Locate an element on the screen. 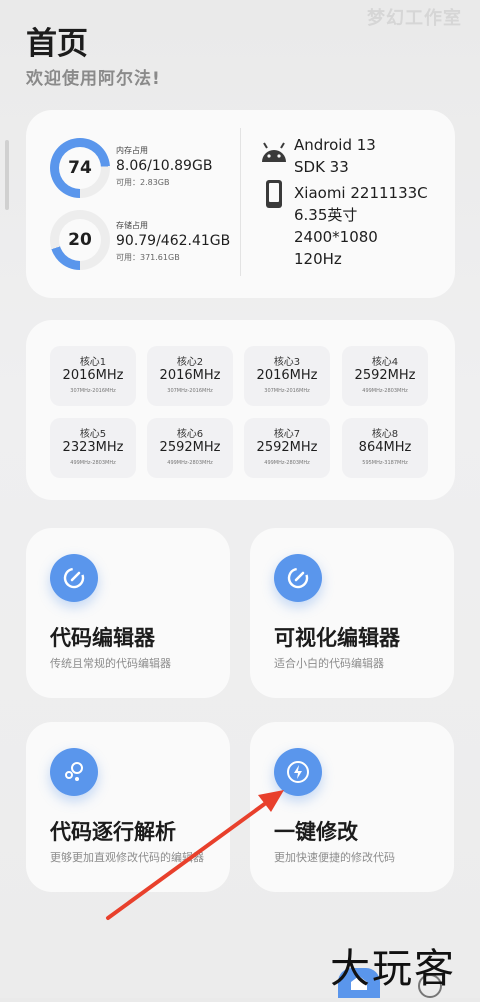 This screenshot has height=1002, width=480. storage-percent: 20 is located at coordinates (80, 240).